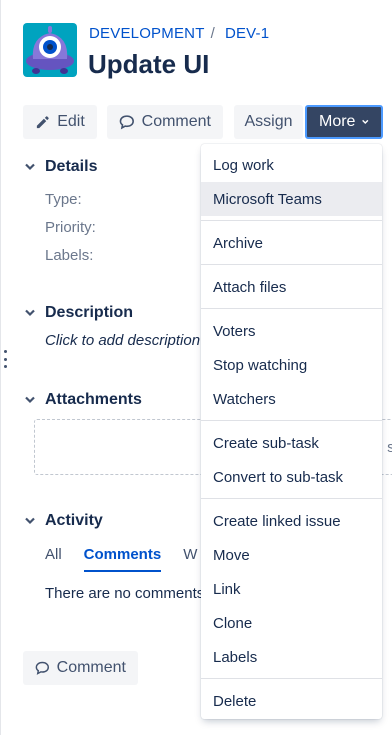 The width and height of the screenshot is (392, 735). I want to click on description-section-toggle: Description, so click(78, 313).